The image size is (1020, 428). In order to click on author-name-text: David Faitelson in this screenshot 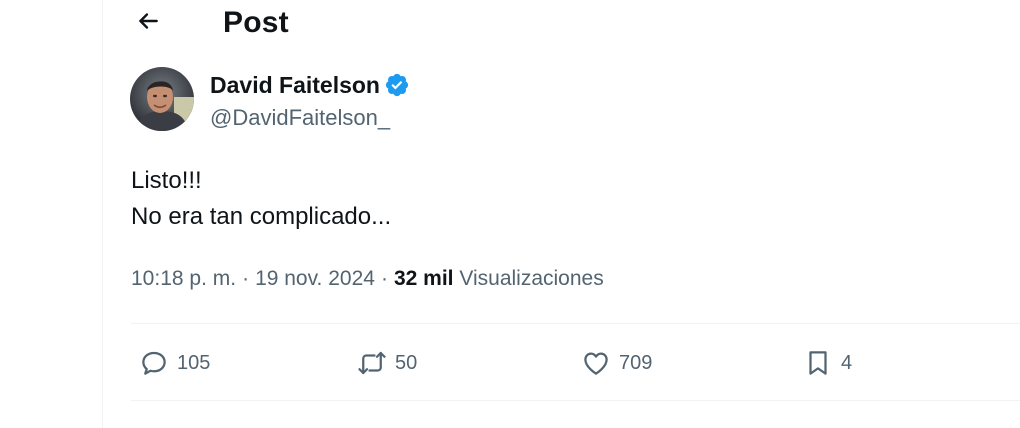, I will do `click(295, 85)`.